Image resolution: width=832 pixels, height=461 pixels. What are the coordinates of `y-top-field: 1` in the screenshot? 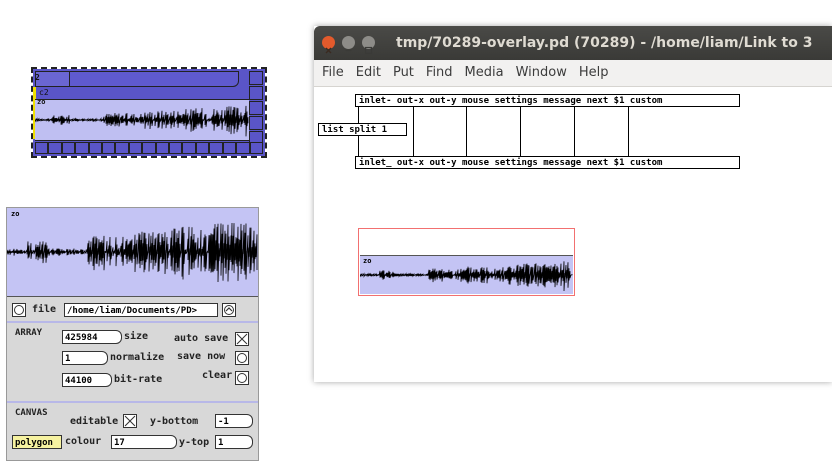 It's located at (234, 442).